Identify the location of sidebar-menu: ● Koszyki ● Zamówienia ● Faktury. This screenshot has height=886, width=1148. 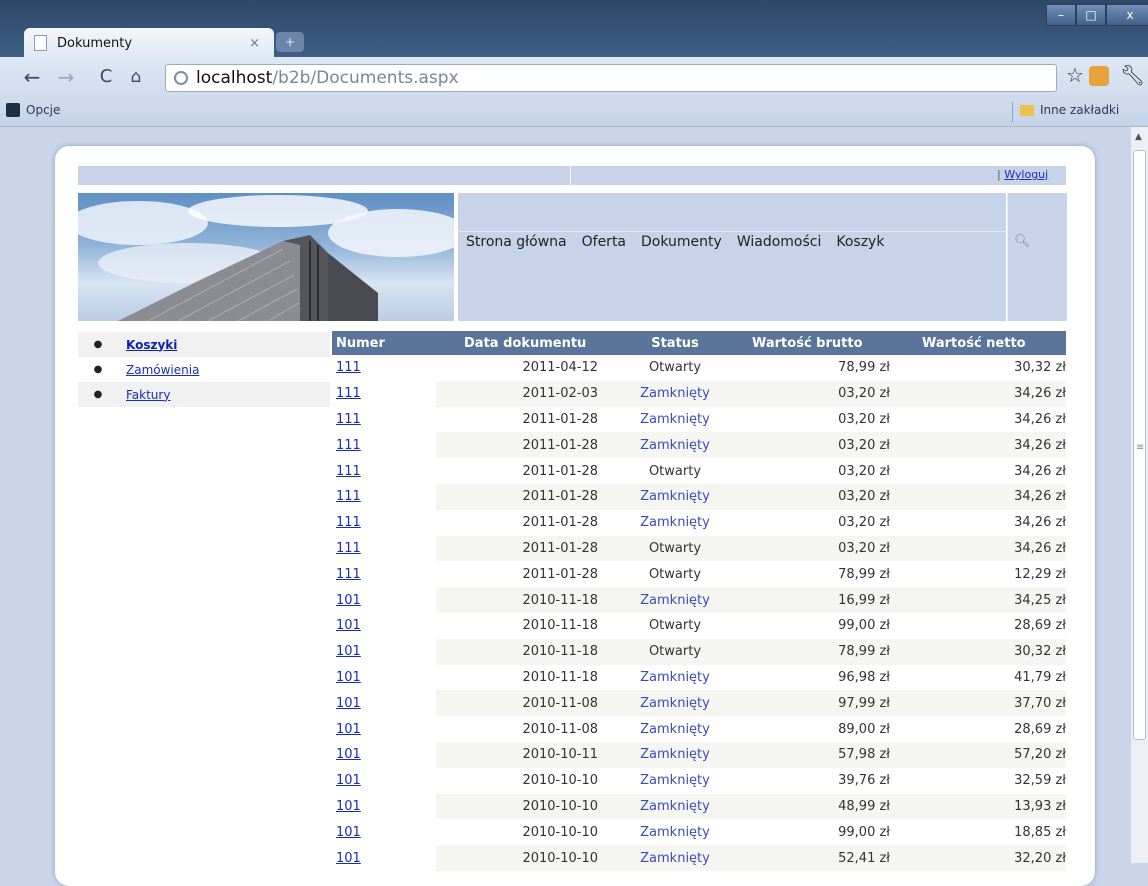
(204, 369).